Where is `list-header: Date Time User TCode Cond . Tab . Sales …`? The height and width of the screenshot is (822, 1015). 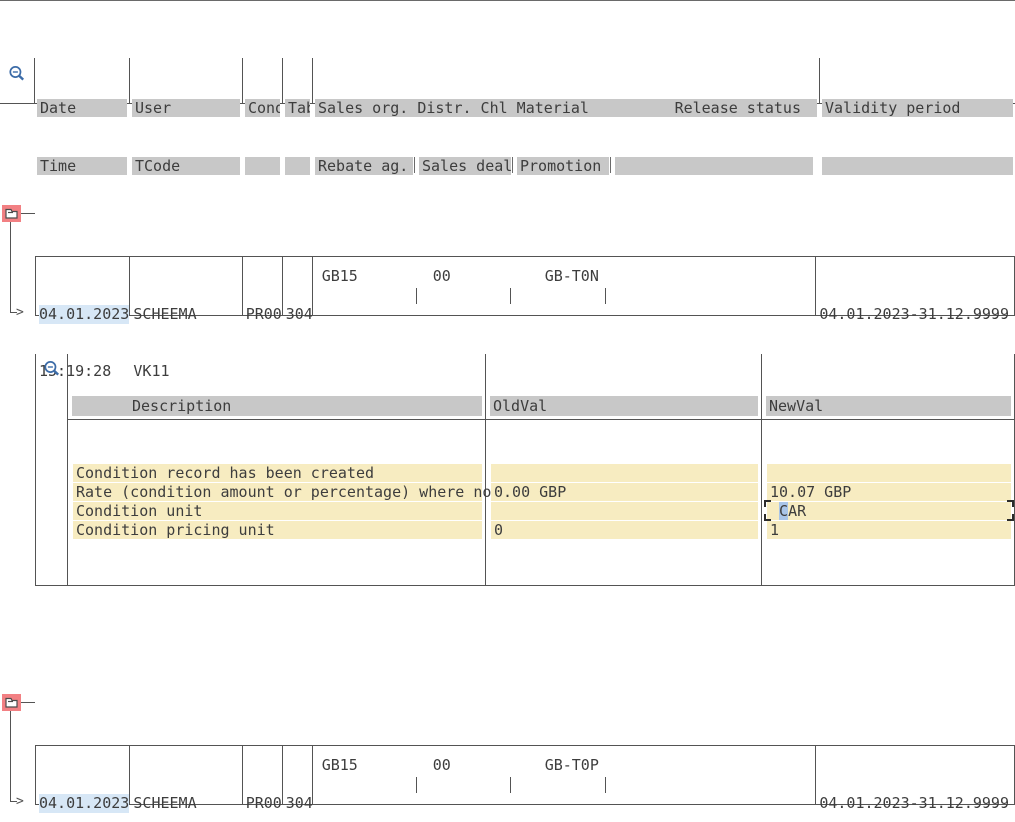
list-header: Date Time User TCode Cond . Tab . Sales … is located at coordinates (507, 116).